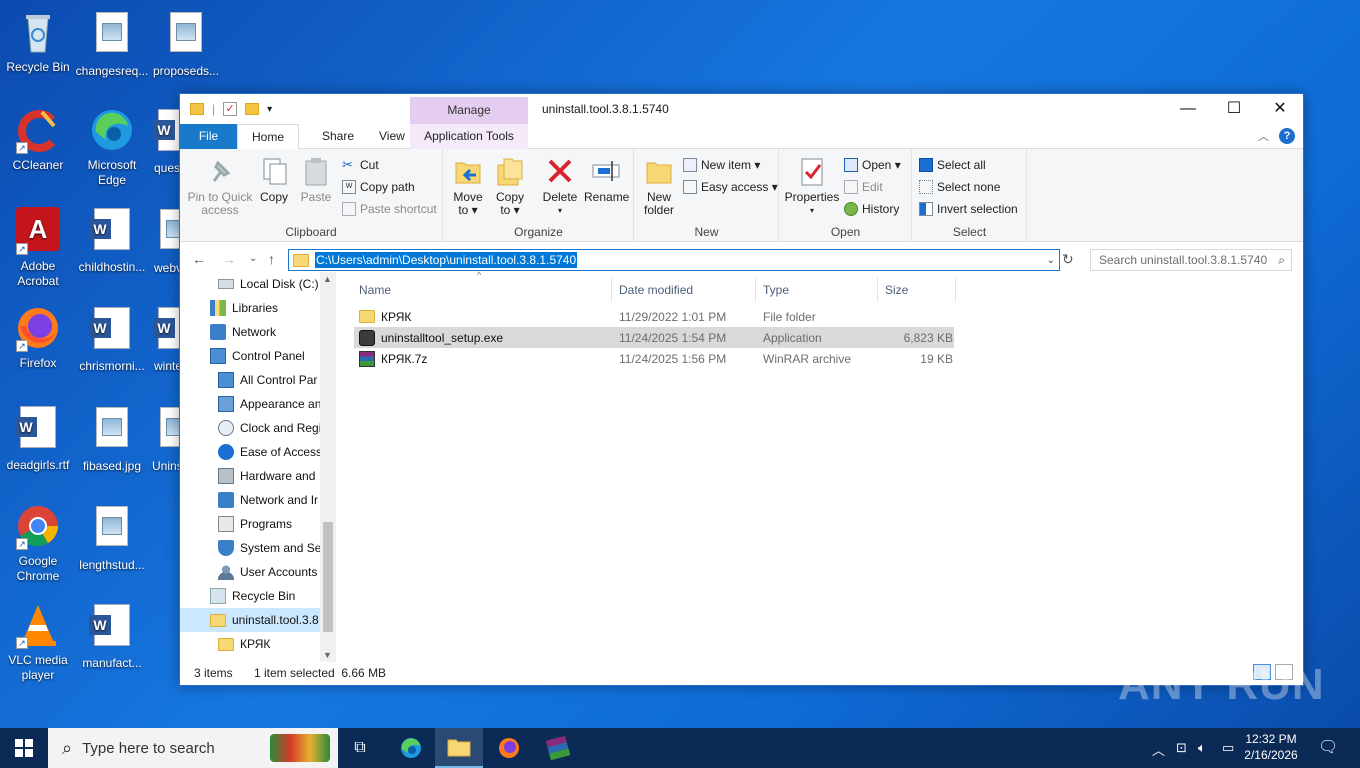  I want to click on nav-item-network-internet: Network and Ir, so click(258, 500).